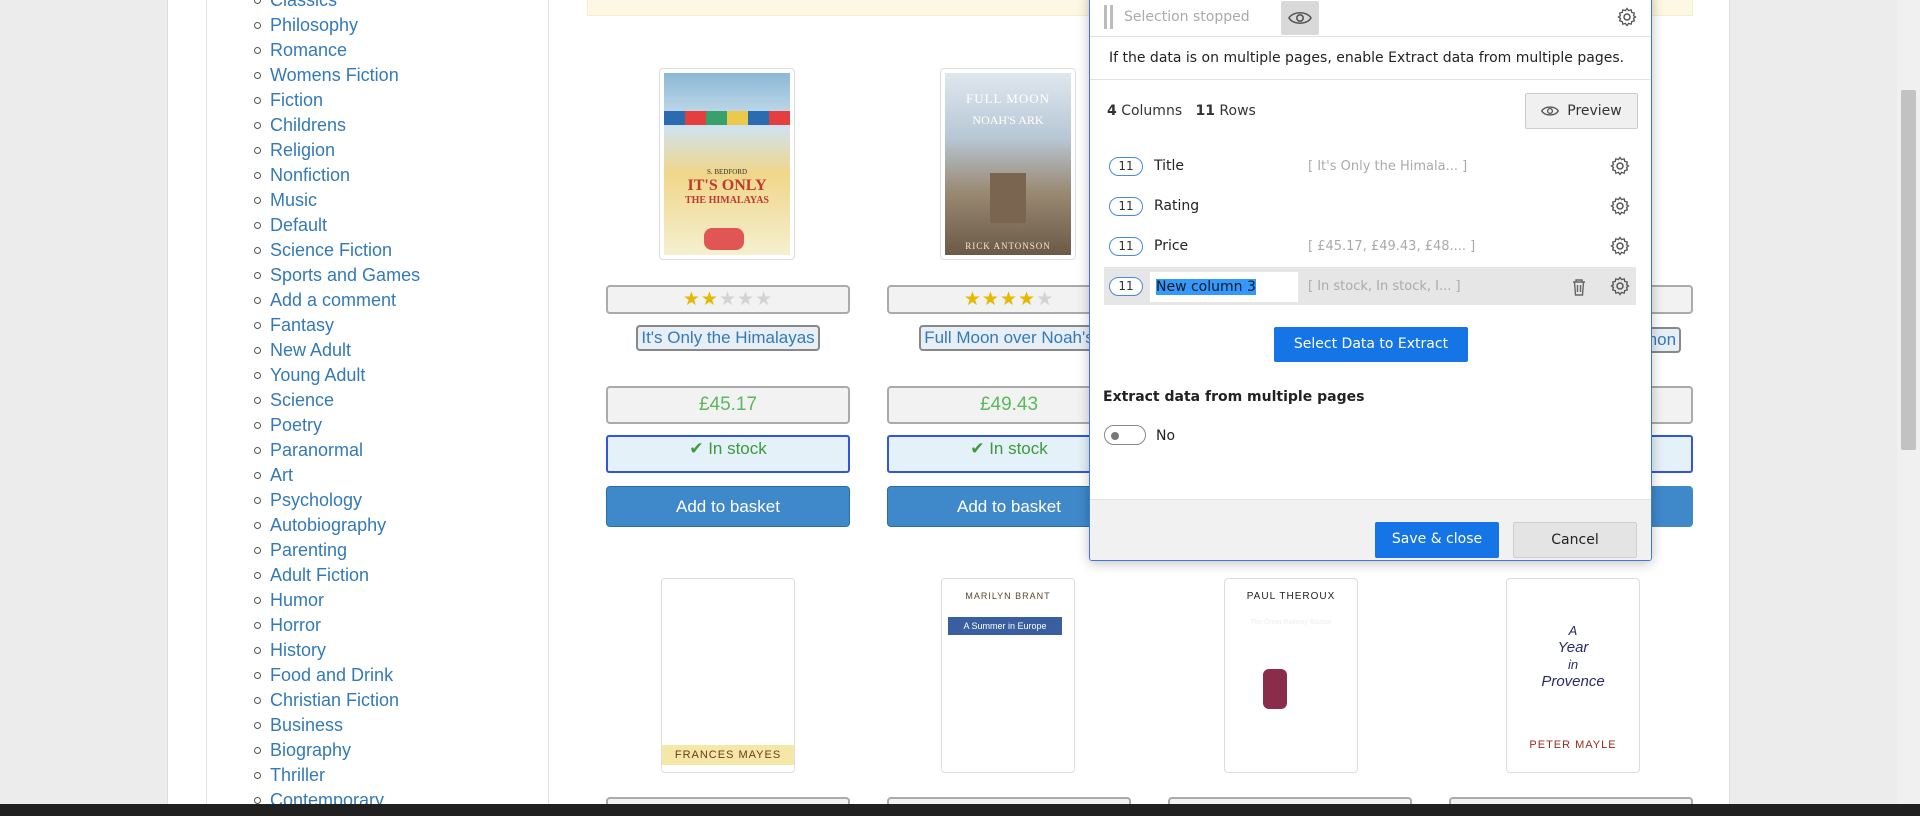 The height and width of the screenshot is (816, 1920). I want to click on page-scrollbar, so click(1908, 405).